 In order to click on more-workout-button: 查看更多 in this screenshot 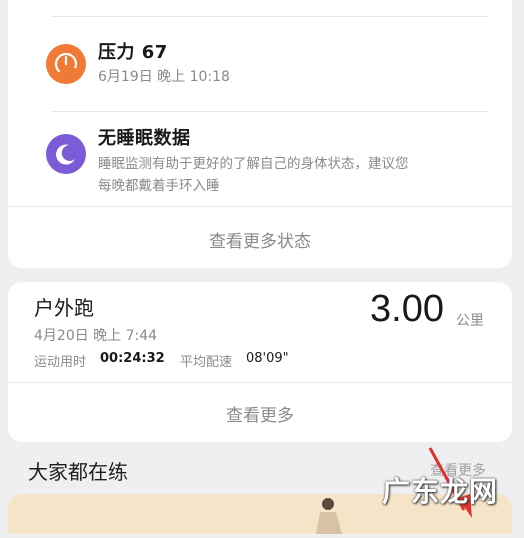, I will do `click(260, 413)`.